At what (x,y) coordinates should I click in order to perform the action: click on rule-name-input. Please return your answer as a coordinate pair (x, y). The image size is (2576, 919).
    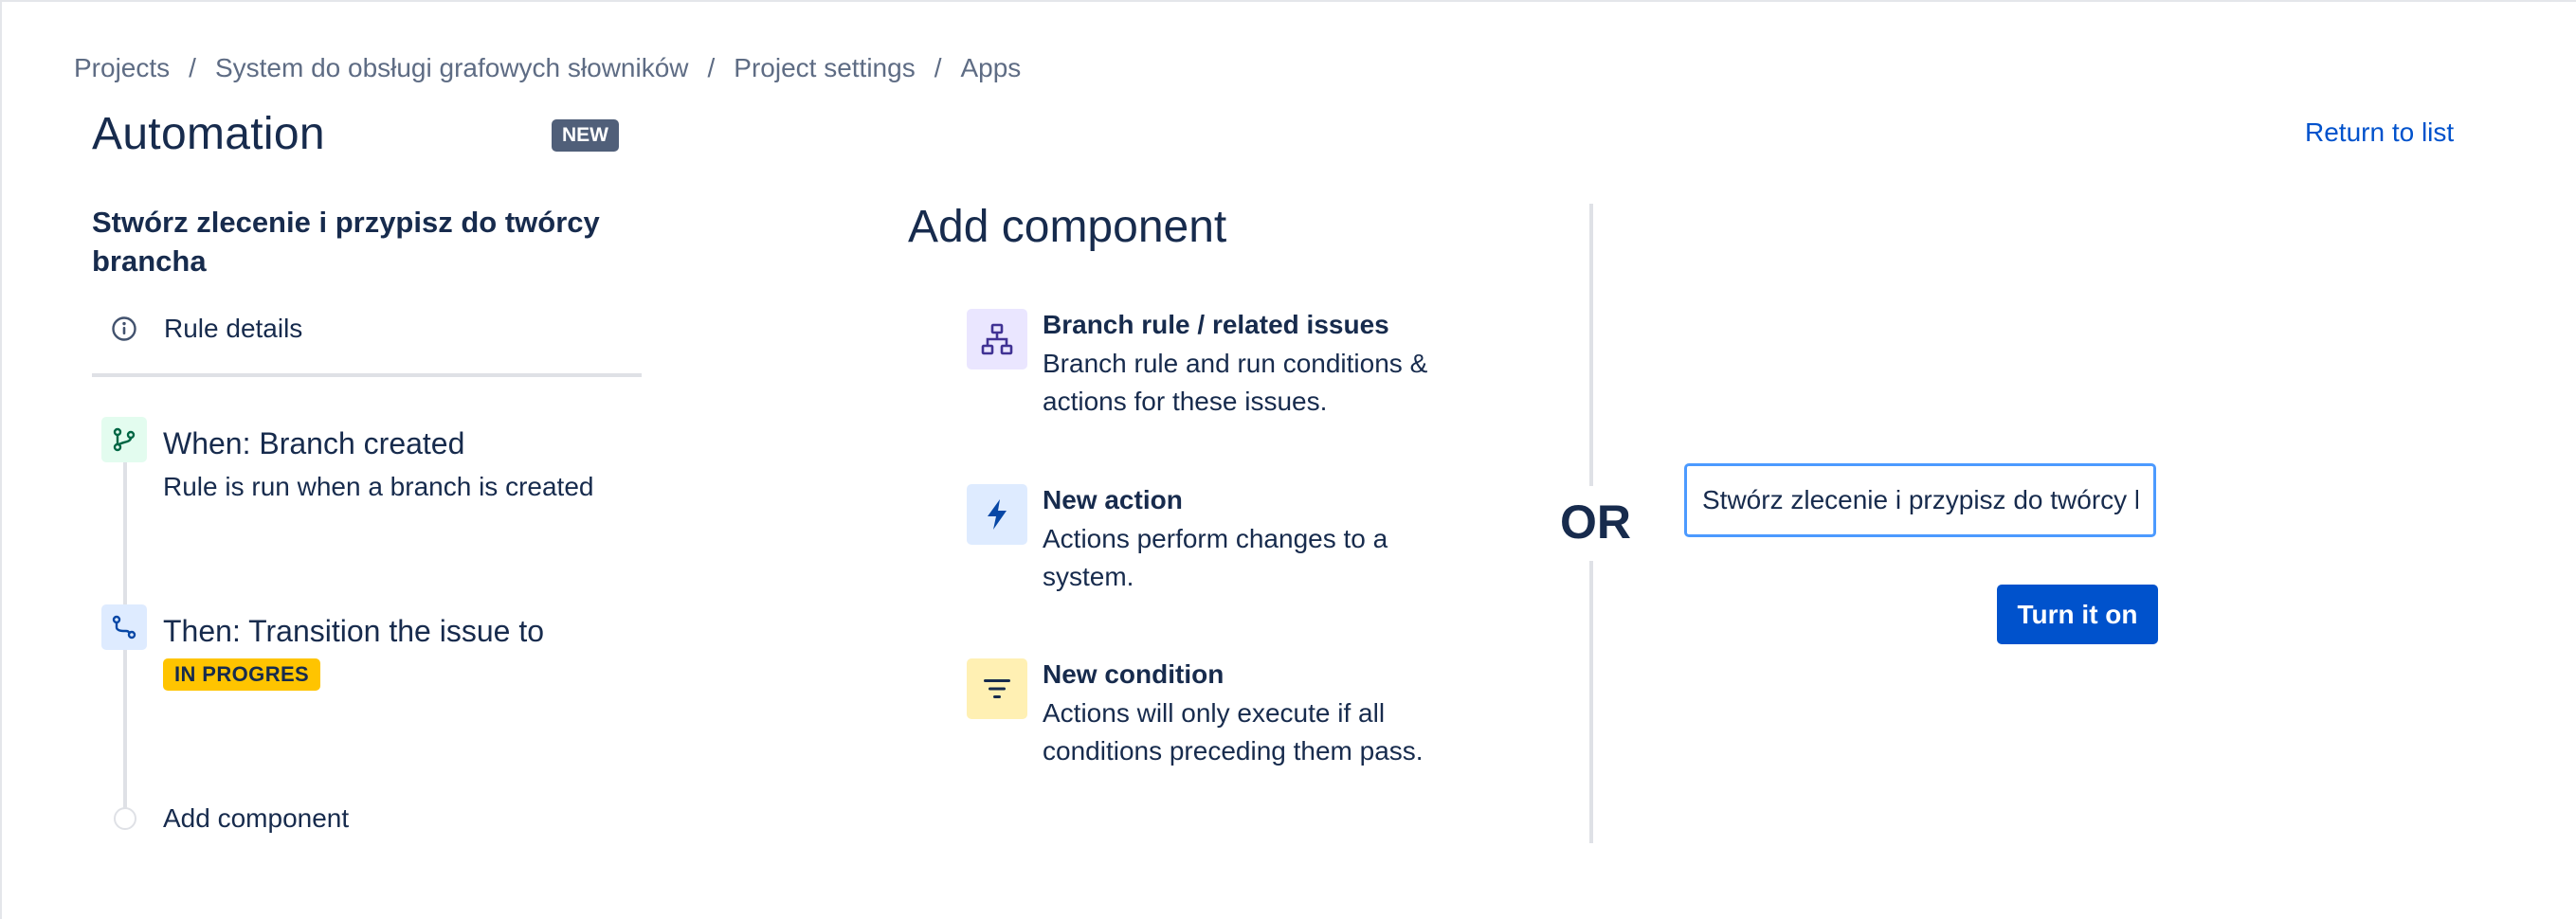
    Looking at the image, I should click on (1920, 500).